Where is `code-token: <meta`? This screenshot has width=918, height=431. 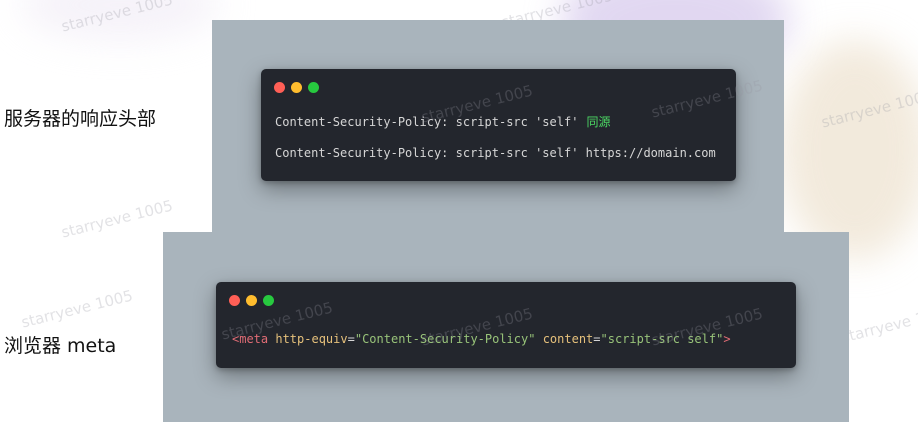
code-token: <meta is located at coordinates (250, 339).